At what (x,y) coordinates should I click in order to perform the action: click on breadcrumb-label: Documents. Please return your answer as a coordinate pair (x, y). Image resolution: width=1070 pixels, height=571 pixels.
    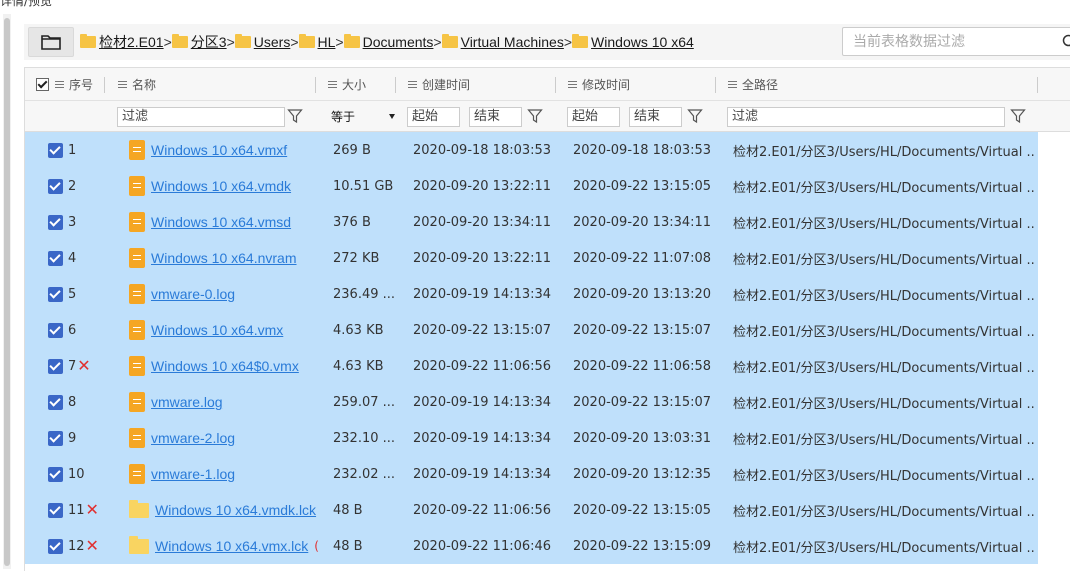
    Looking at the image, I should click on (398, 42).